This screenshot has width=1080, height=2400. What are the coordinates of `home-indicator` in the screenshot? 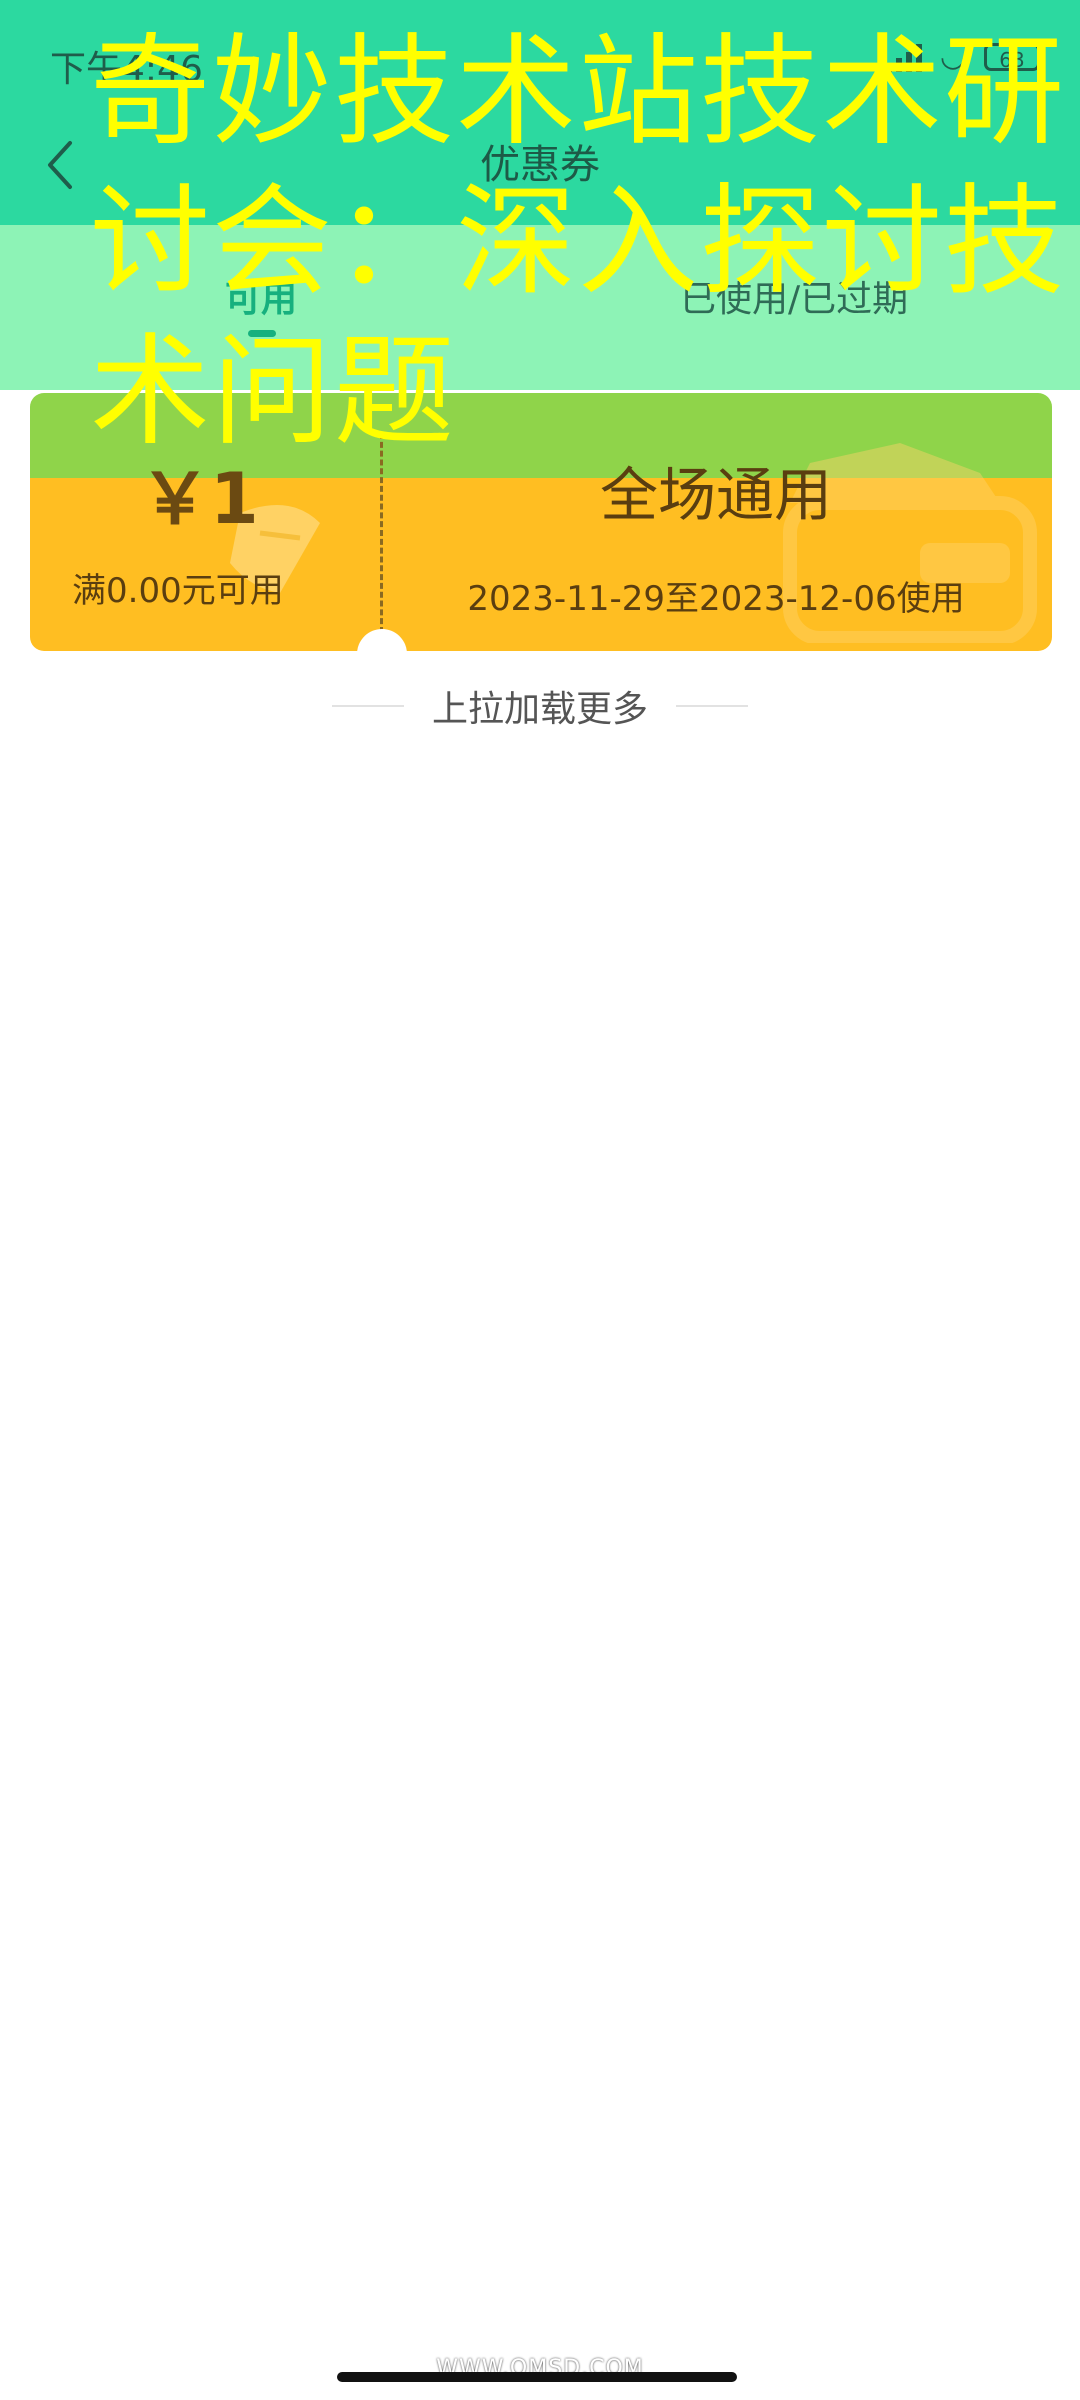 It's located at (537, 2377).